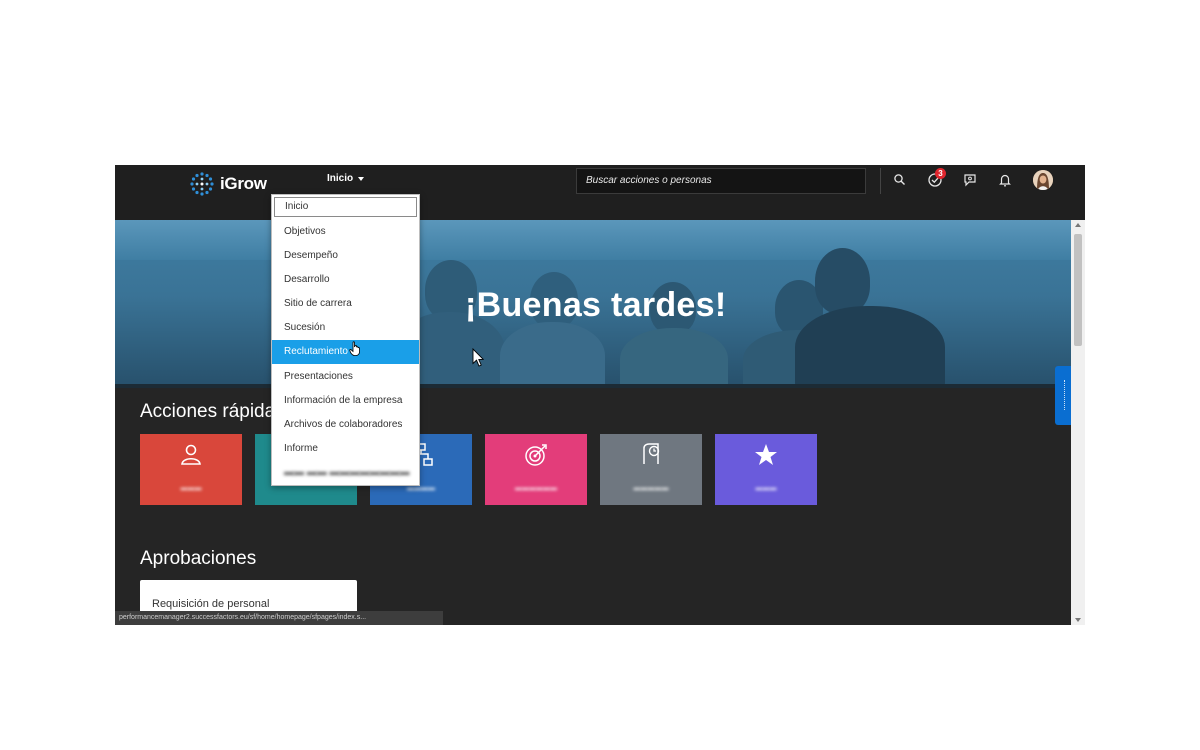 The height and width of the screenshot is (750, 1200). Describe the element at coordinates (202, 184) in the screenshot. I see `logo-icon` at that location.